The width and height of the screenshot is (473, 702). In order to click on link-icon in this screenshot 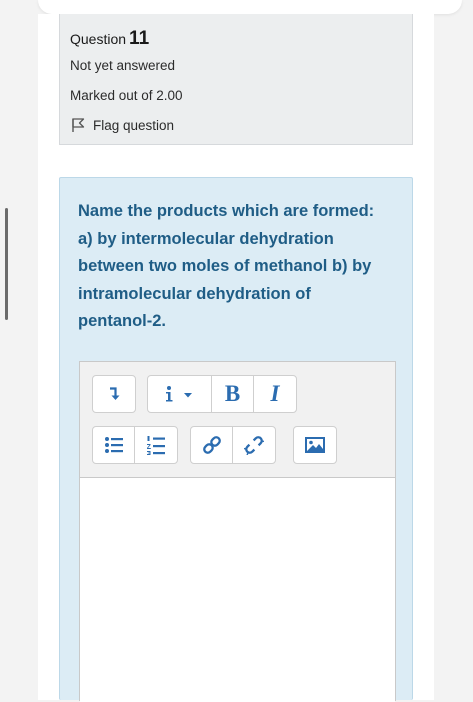, I will do `click(212, 445)`.